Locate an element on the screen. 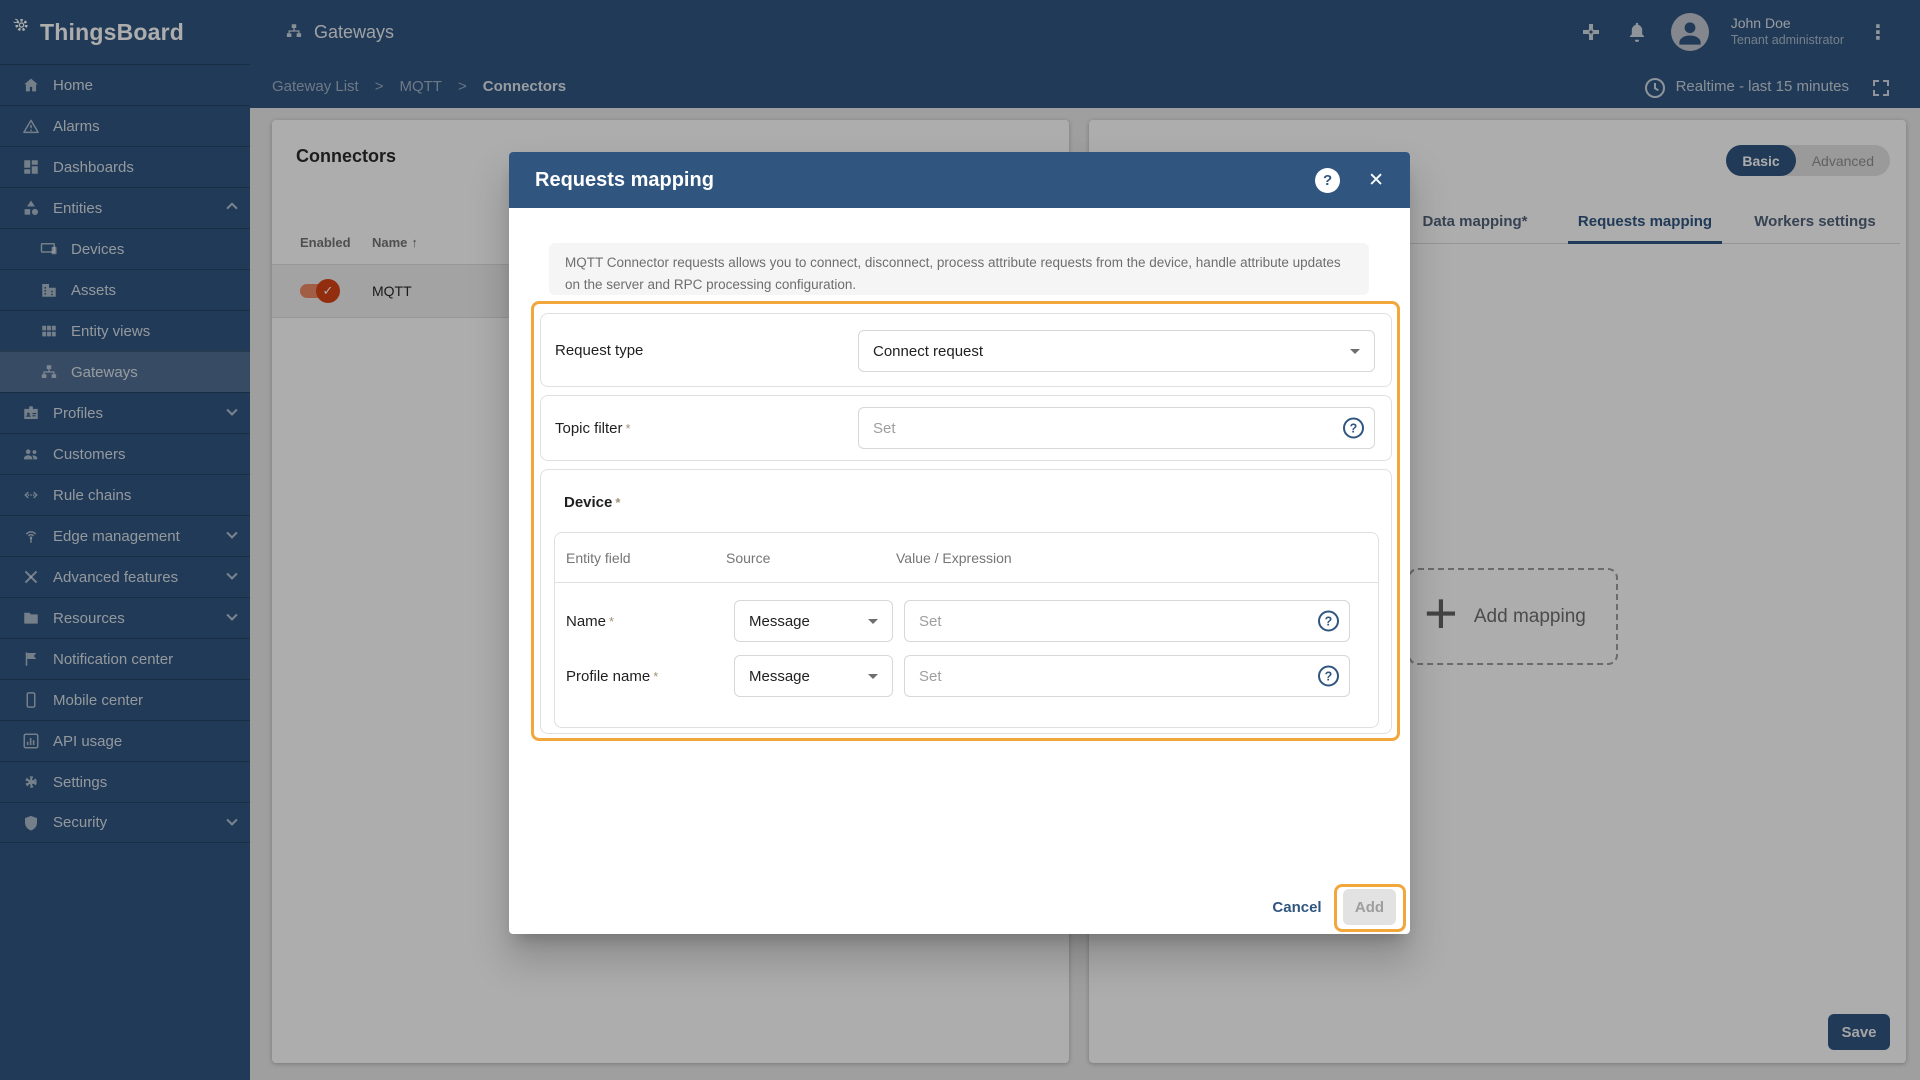 The height and width of the screenshot is (1080, 1920). dialog-title: Requests mapping is located at coordinates (624, 179).